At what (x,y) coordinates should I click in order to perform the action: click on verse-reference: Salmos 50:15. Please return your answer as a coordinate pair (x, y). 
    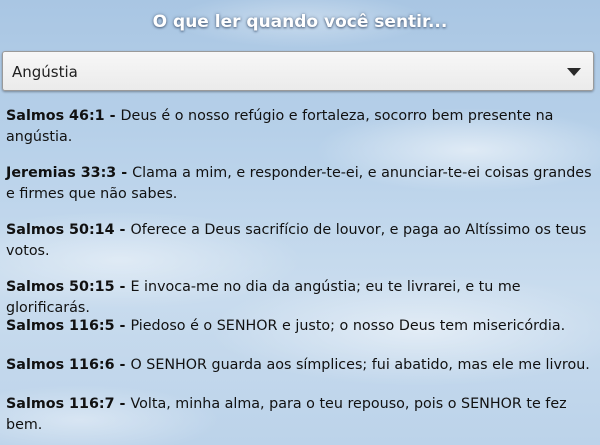
    Looking at the image, I should click on (60, 287).